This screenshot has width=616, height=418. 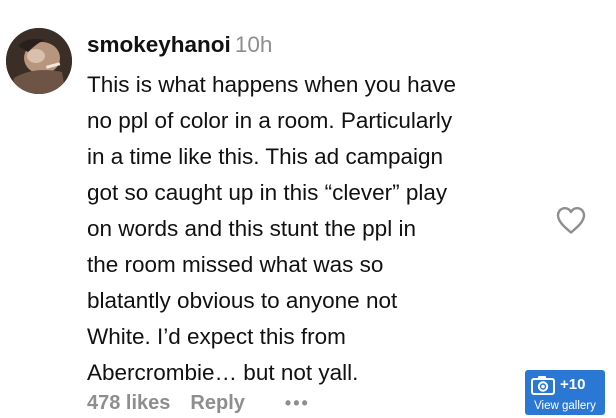 What do you see at coordinates (271, 84) in the screenshot?
I see `comment-line: This is what happens when you have` at bounding box center [271, 84].